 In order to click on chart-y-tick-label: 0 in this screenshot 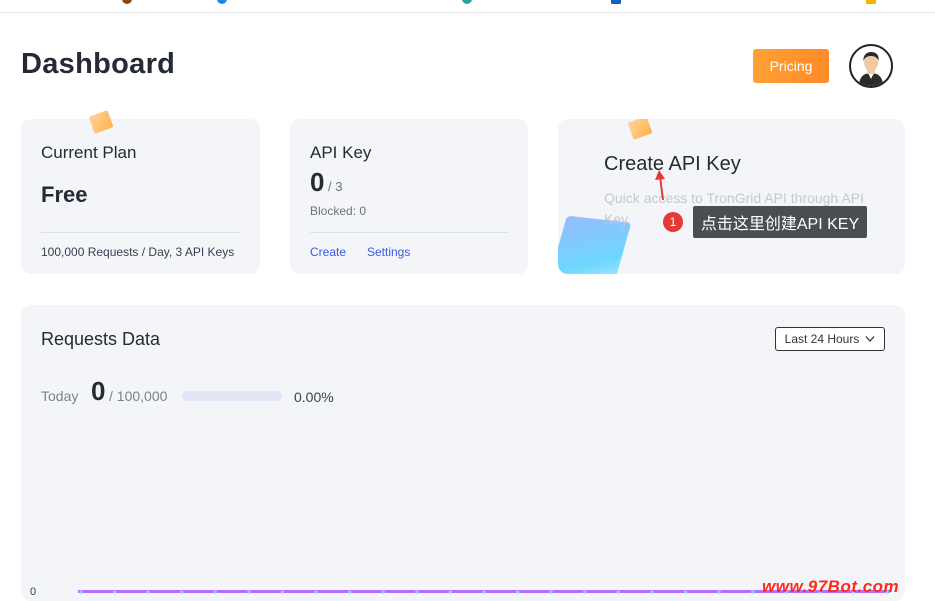, I will do `click(33, 592)`.